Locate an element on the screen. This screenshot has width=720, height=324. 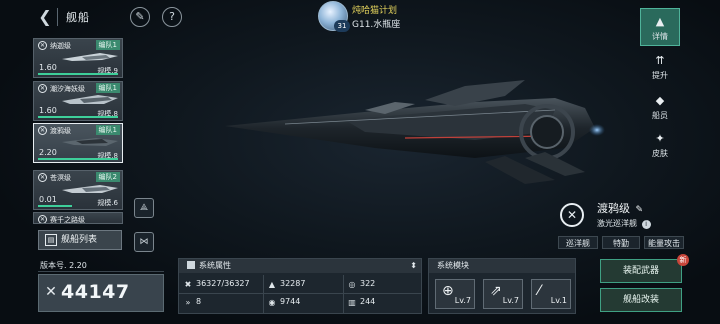
cargo-icon: ▥ is located at coordinates (352, 302).